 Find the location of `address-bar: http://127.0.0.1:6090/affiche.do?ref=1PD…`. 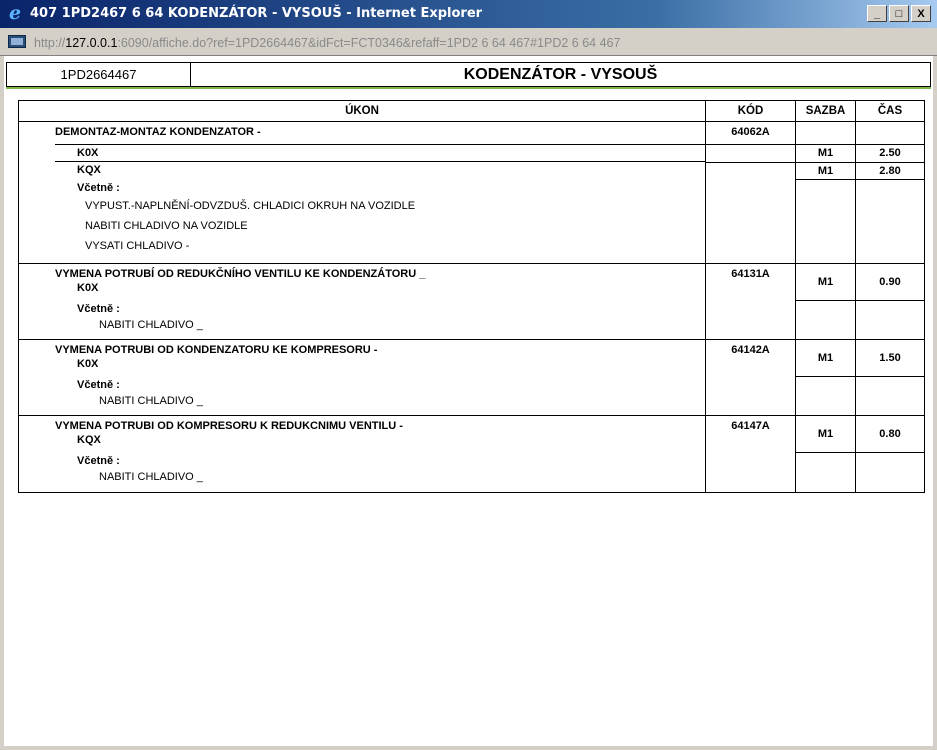

address-bar: http://127.0.0.1:6090/affiche.do?ref=1PD… is located at coordinates (468, 42).